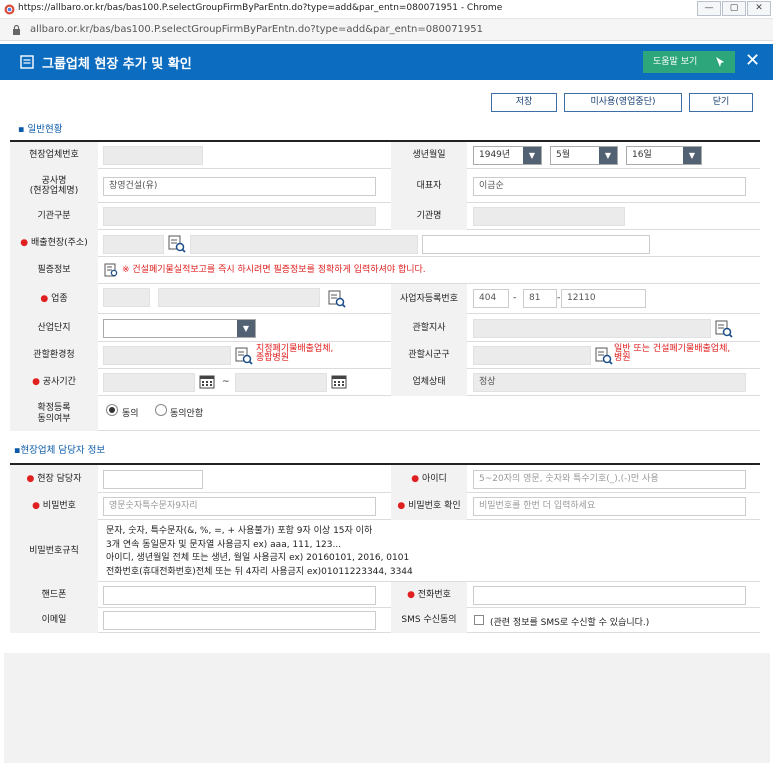  I want to click on birth-month-value: 5월, so click(563, 155).